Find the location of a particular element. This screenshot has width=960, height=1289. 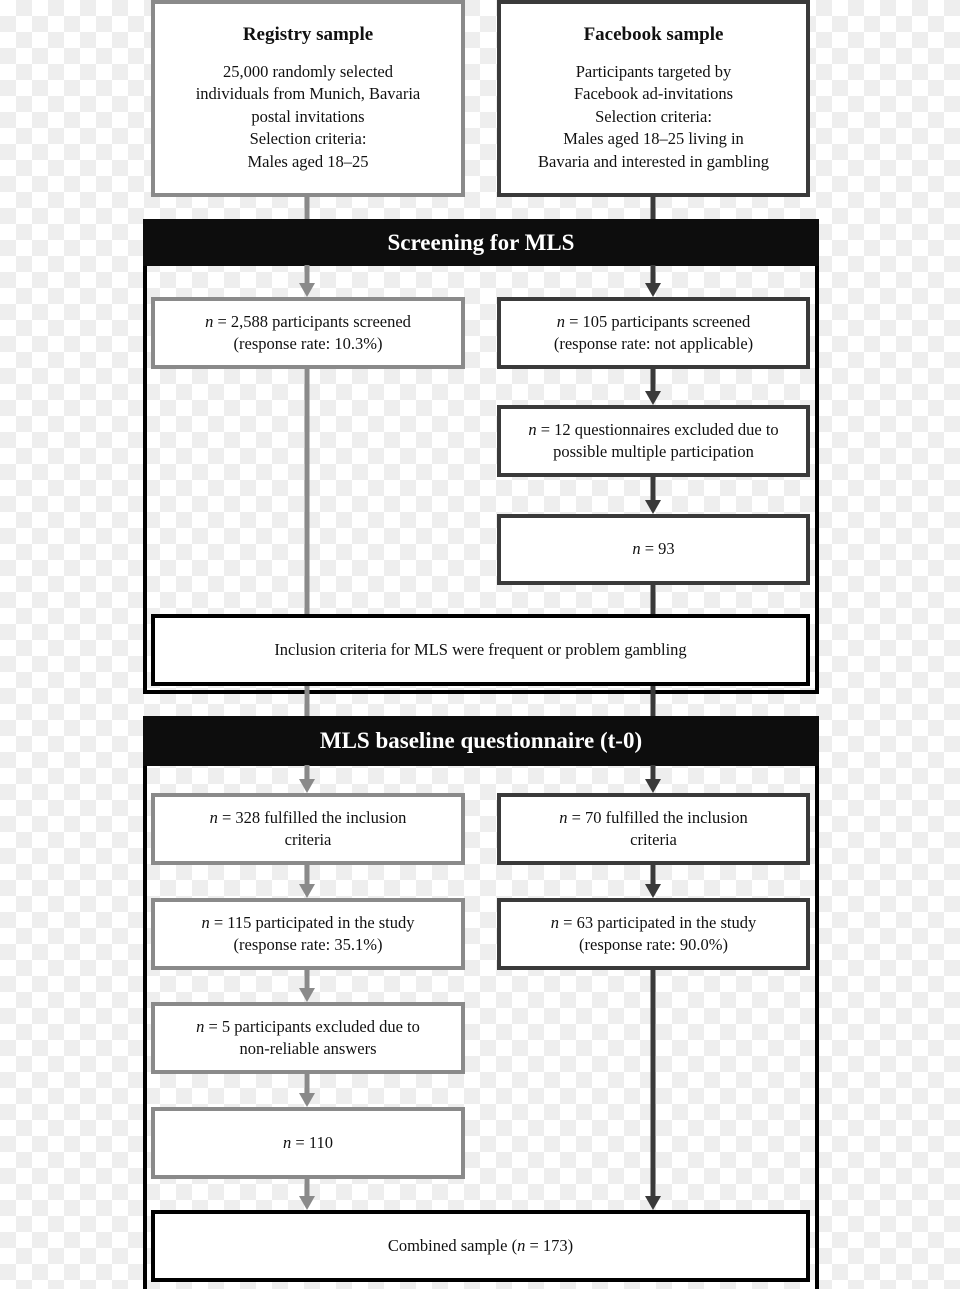

text-line: Participants targeted by is located at coordinates (653, 71).